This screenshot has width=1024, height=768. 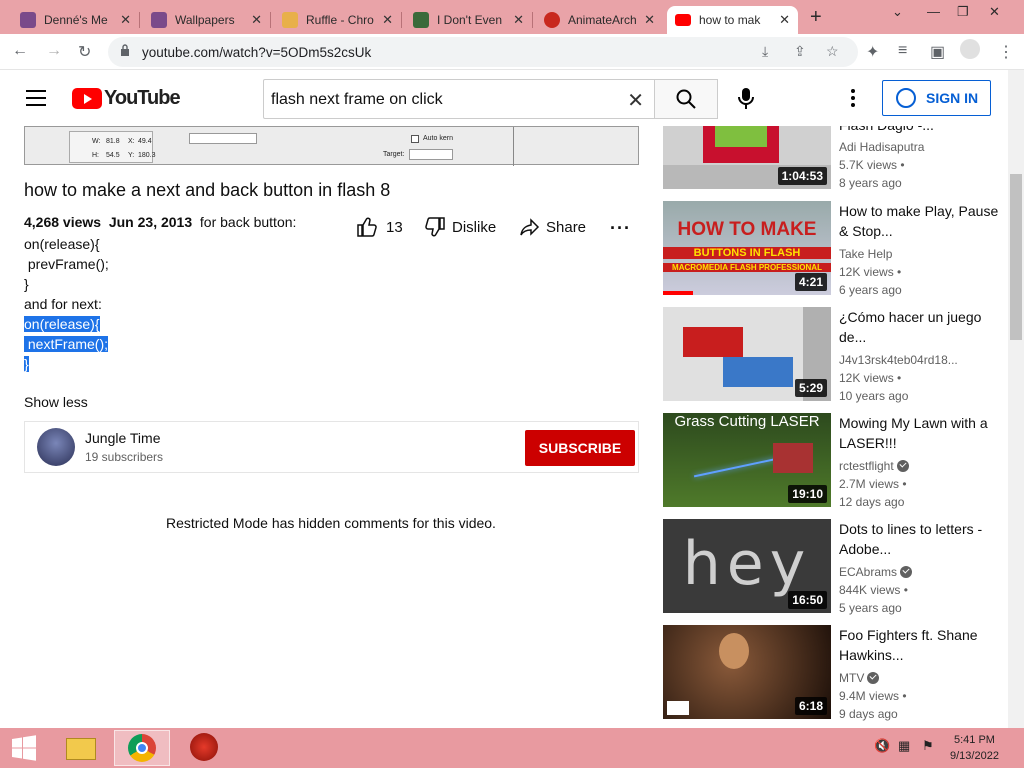 What do you see at coordinates (800, 51) in the screenshot?
I see `share-icon: ⇪` at bounding box center [800, 51].